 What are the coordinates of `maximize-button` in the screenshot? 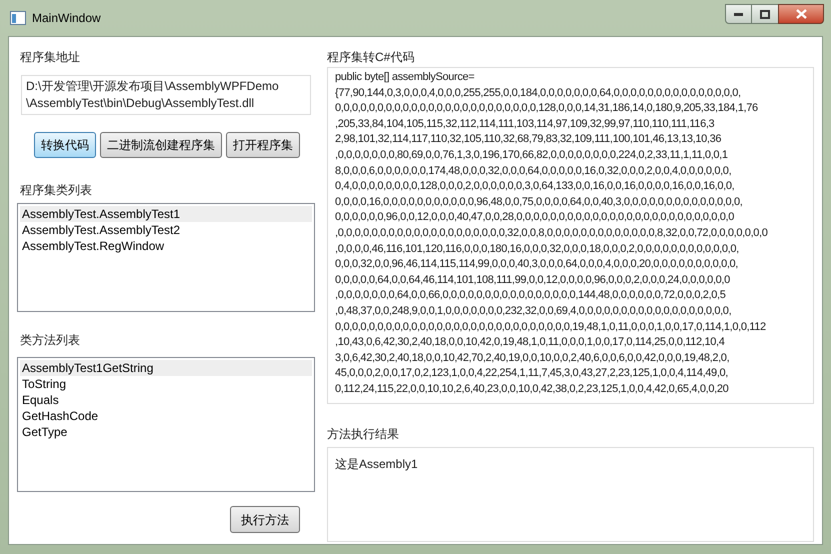 It's located at (765, 14).